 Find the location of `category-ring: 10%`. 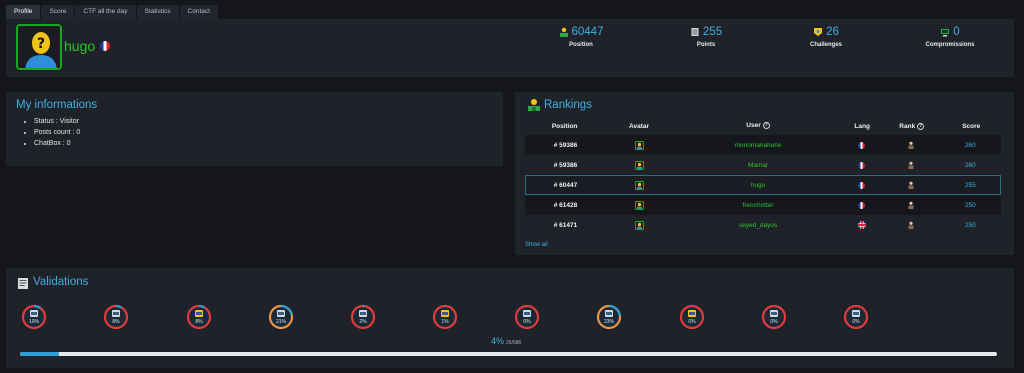

category-ring: 10% is located at coordinates (34, 317).